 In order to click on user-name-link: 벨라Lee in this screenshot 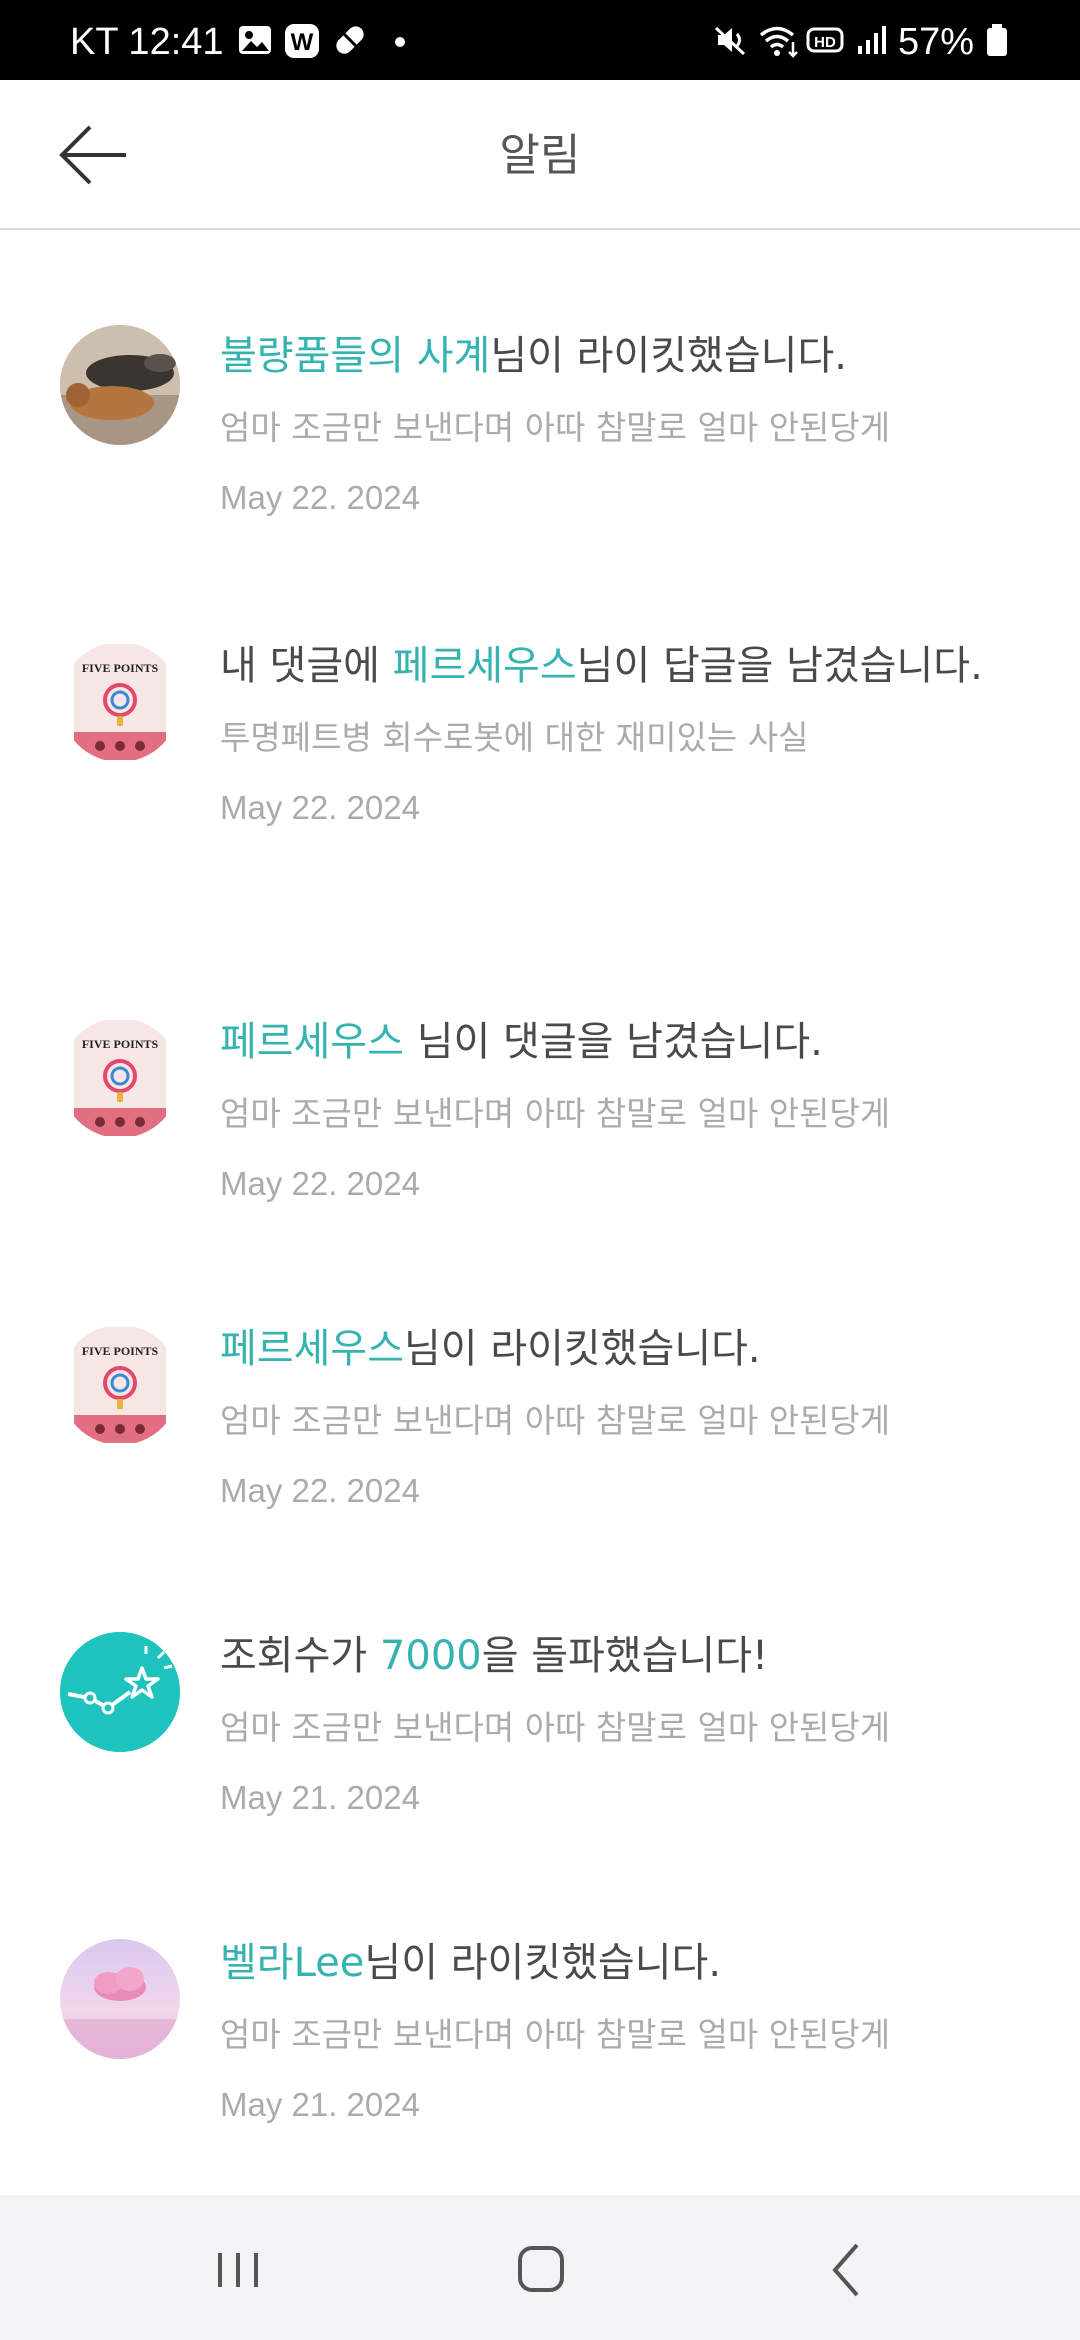, I will do `click(292, 1963)`.